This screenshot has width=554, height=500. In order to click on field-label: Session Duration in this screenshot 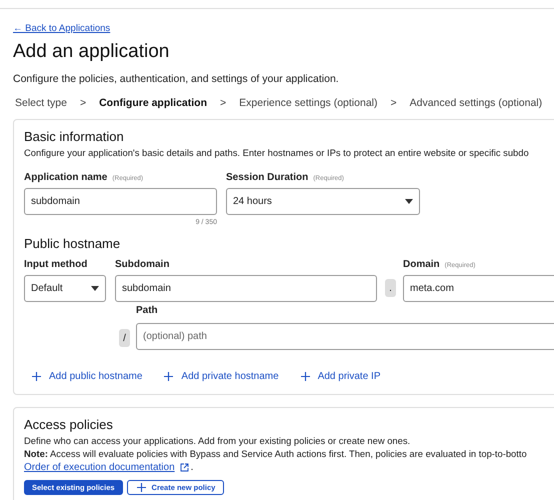, I will do `click(267, 177)`.